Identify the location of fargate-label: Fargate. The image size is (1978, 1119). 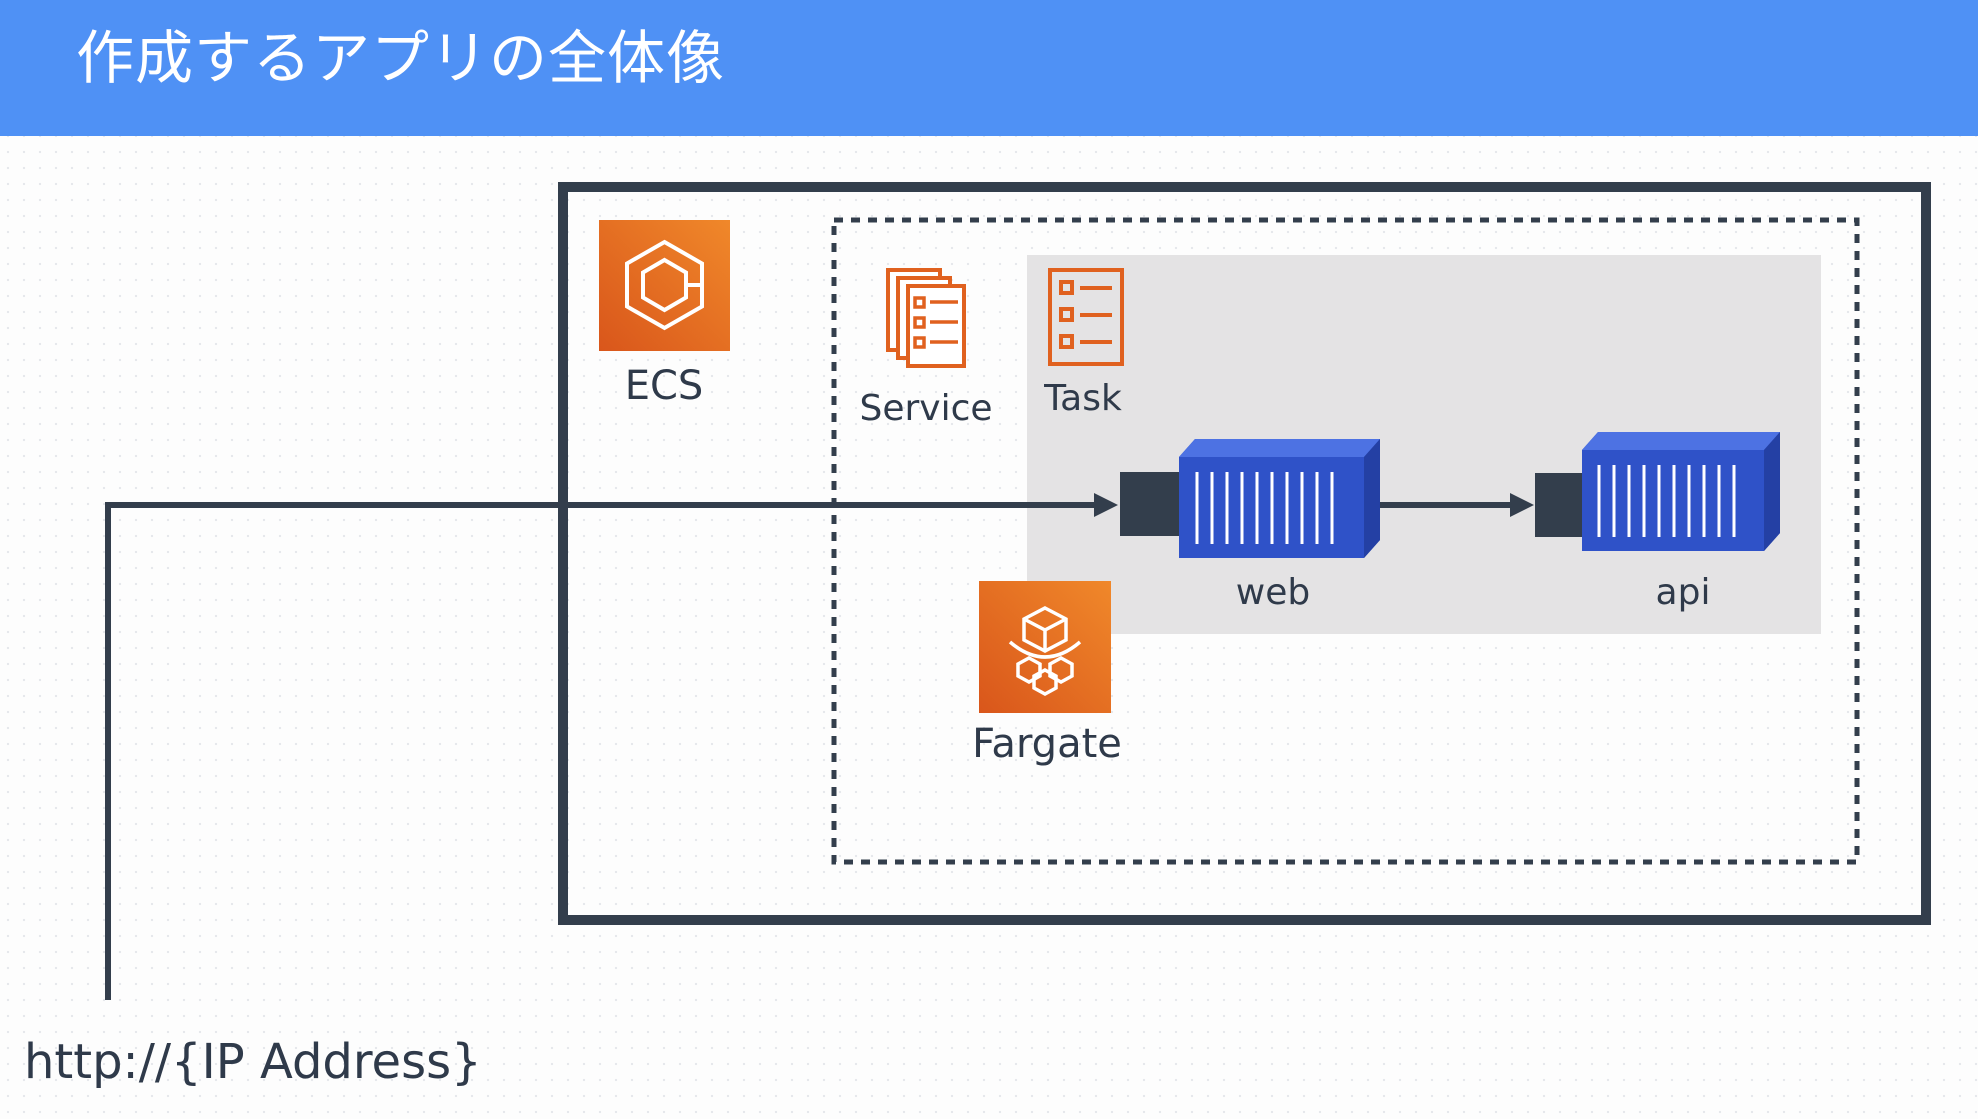
(1047, 744).